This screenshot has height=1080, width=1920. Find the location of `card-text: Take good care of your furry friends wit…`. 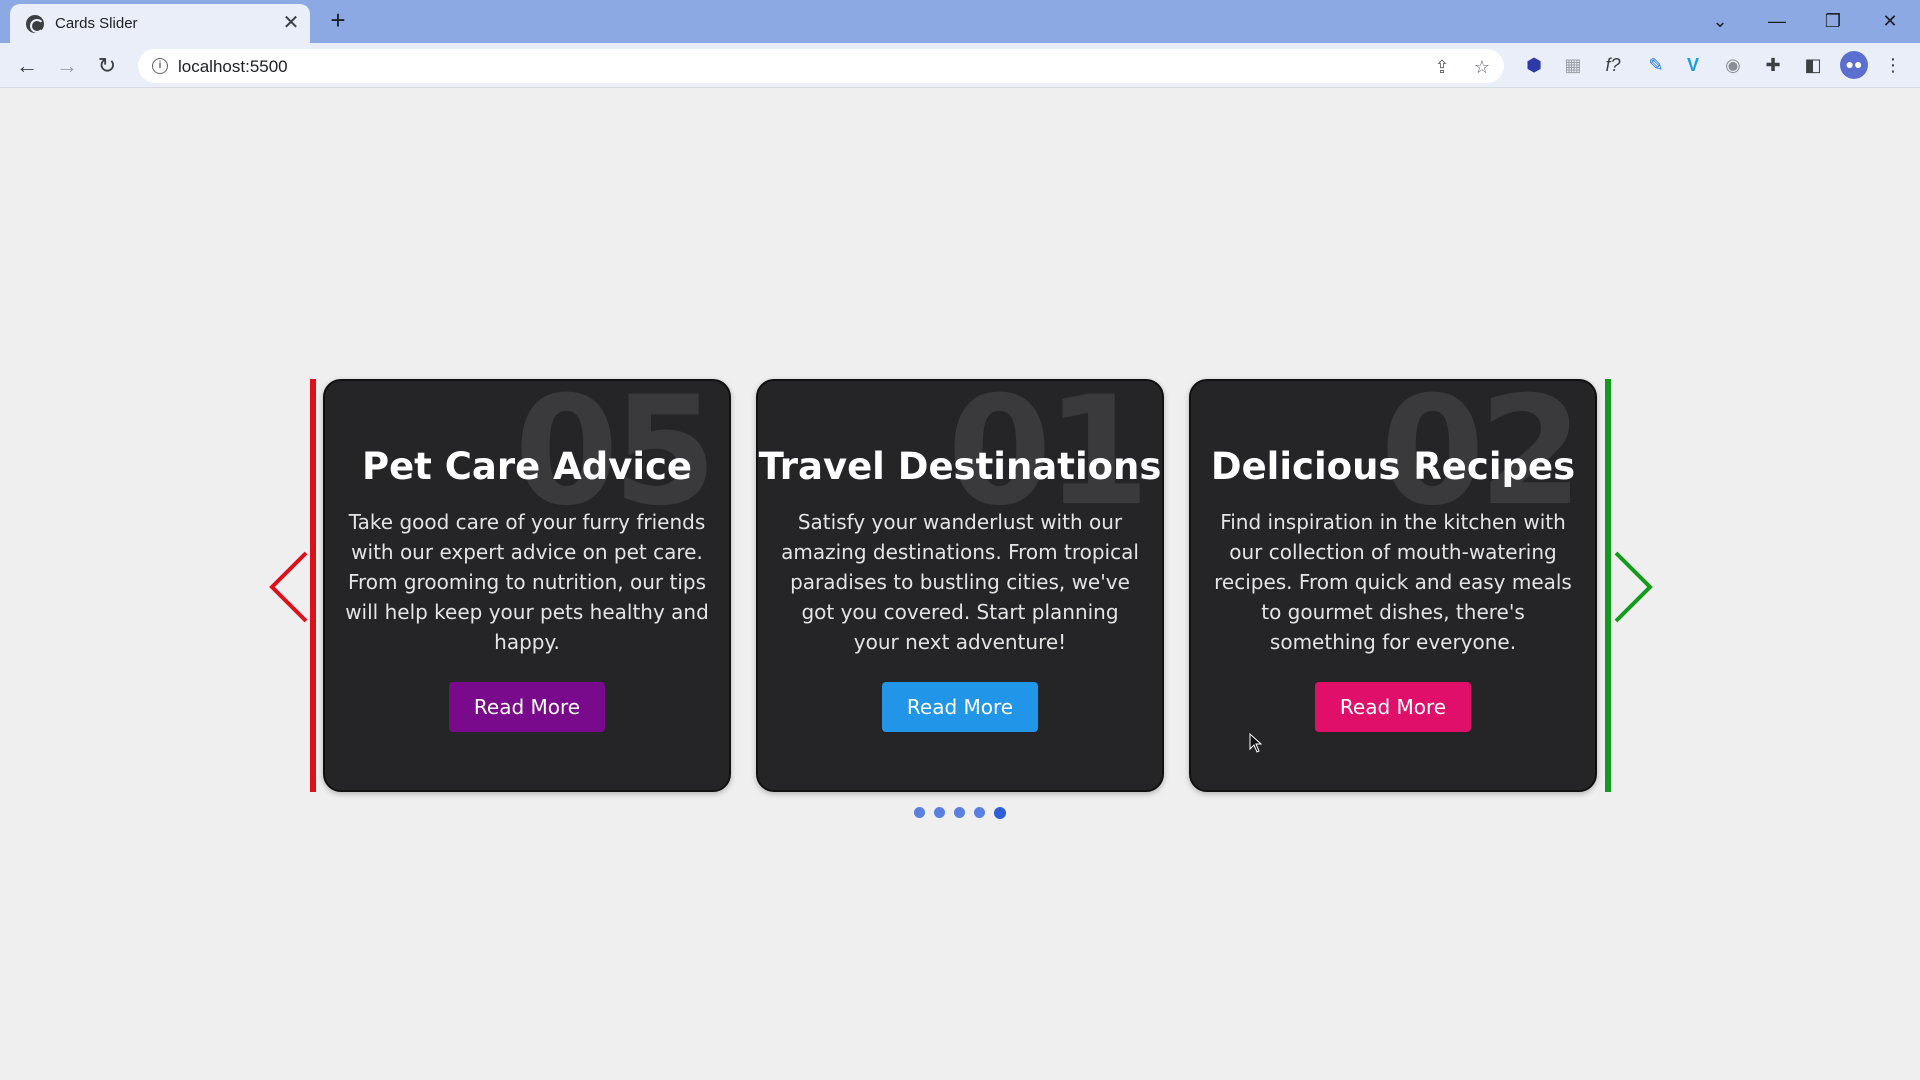

card-text: Take good care of your furry friends wit… is located at coordinates (527, 582).